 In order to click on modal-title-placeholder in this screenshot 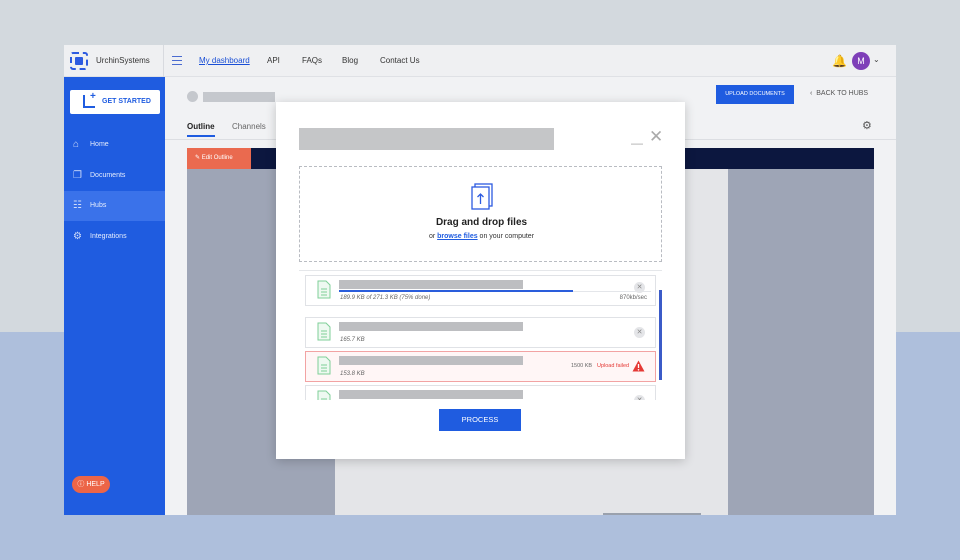, I will do `click(426, 139)`.